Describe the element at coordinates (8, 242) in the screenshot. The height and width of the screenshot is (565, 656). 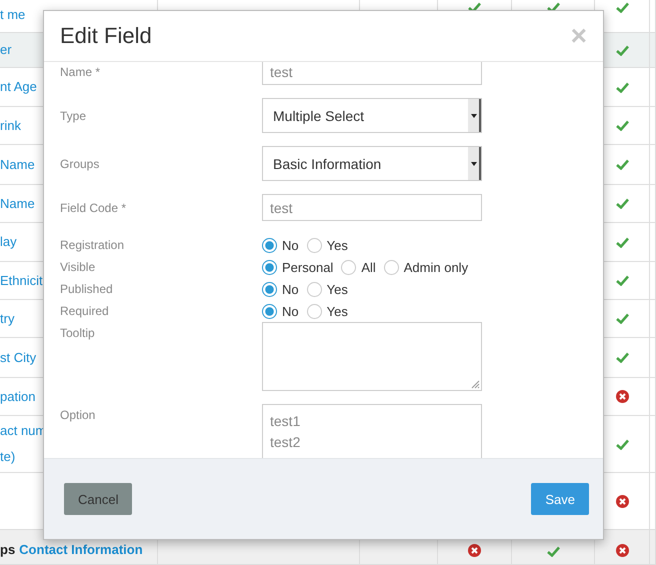
I see `field-name-link: lay` at that location.